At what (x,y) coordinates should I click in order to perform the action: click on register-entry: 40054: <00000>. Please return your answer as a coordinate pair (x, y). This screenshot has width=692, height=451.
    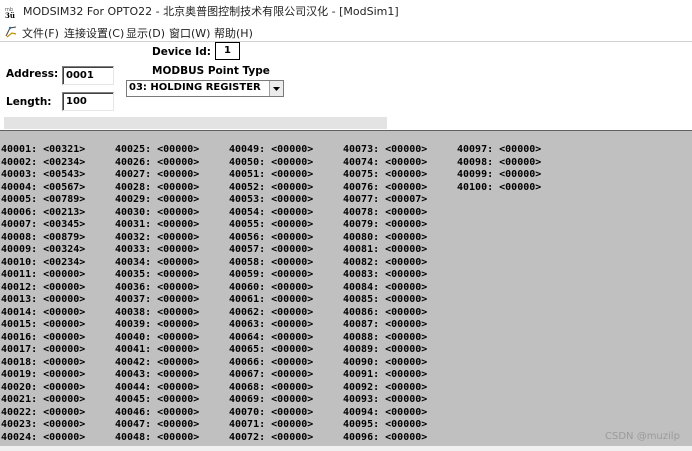
    Looking at the image, I should click on (271, 213).